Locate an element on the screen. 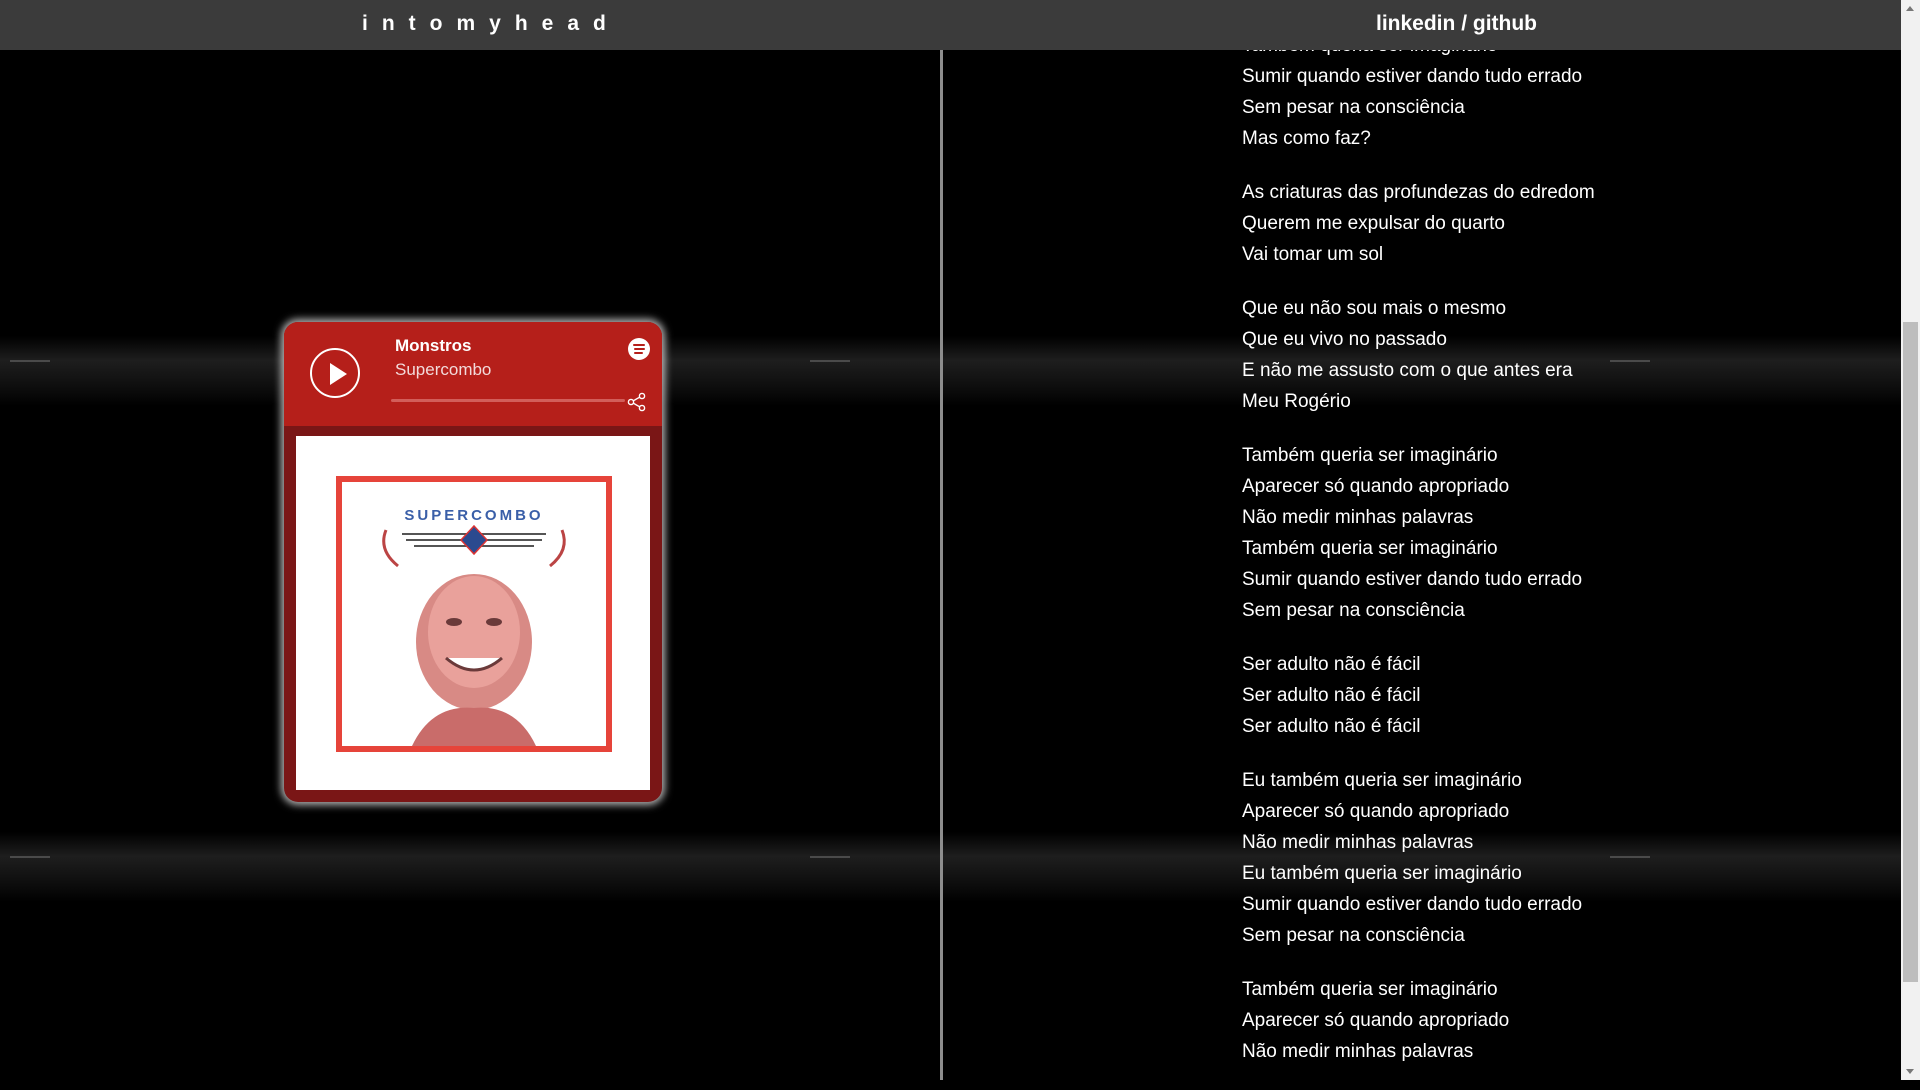  track-artist: Supercombo is located at coordinates (443, 370).